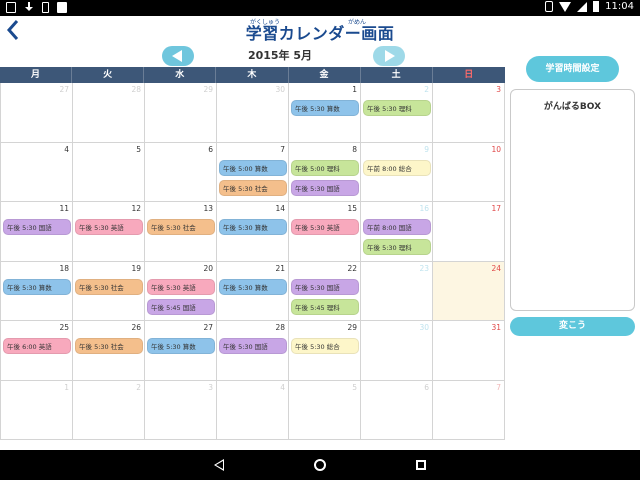 The image size is (640, 480). I want to click on calendar-day-cell: 31, so click(469, 350).